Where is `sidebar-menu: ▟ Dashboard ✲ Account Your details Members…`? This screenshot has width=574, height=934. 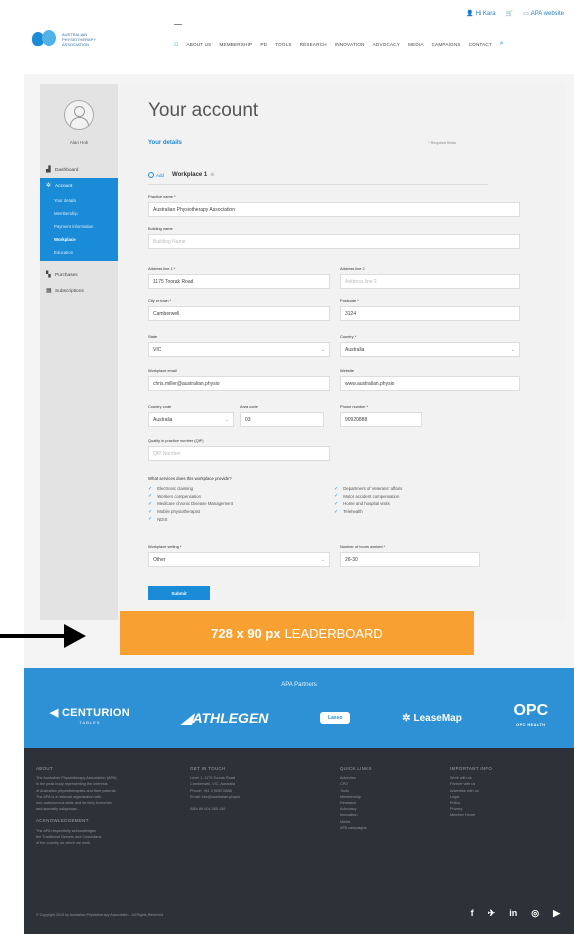
sidebar-menu: ▟ Dashboard ✲ Account Your details Members… is located at coordinates (79, 230).